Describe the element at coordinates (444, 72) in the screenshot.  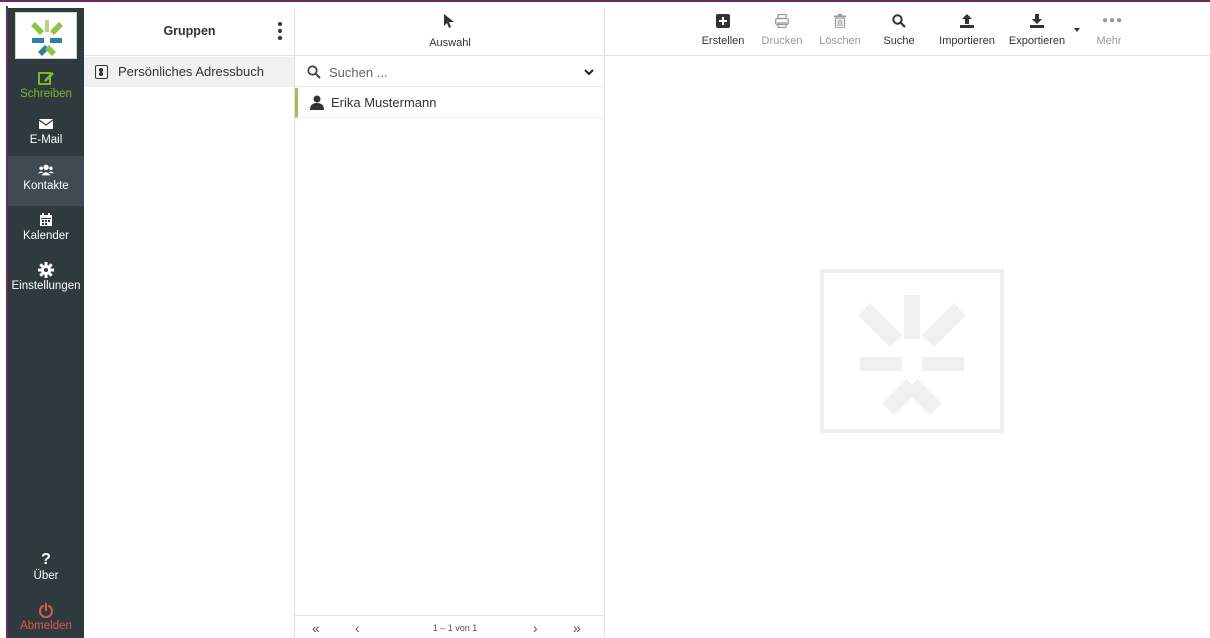
I see `search-input` at that location.